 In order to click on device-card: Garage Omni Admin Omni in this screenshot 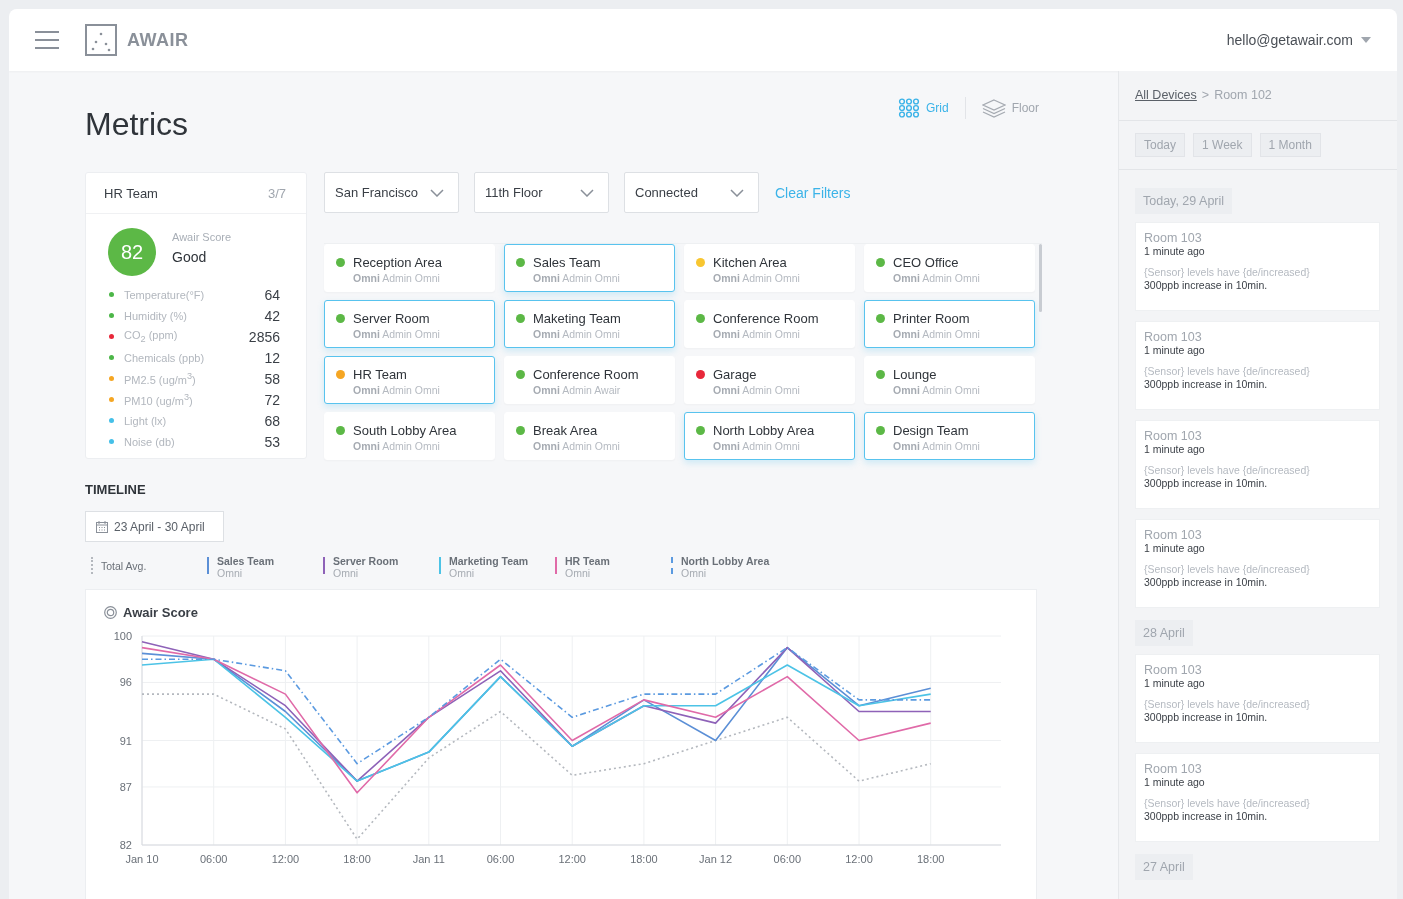, I will do `click(769, 380)`.